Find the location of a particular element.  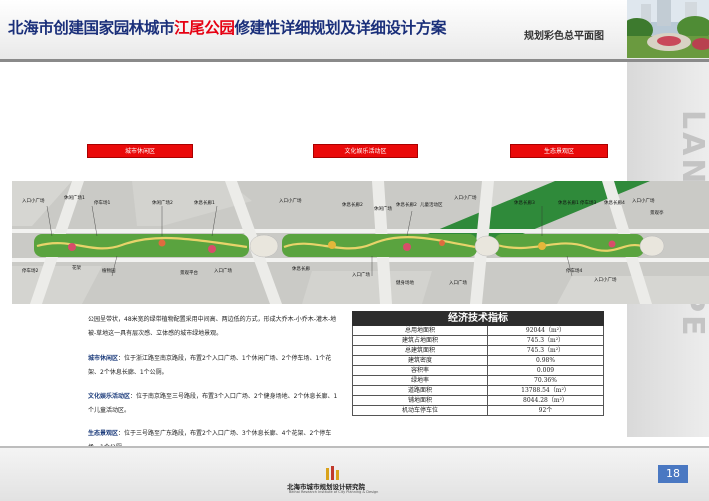

table-cell: 机动车停车位 is located at coordinates (420, 410).